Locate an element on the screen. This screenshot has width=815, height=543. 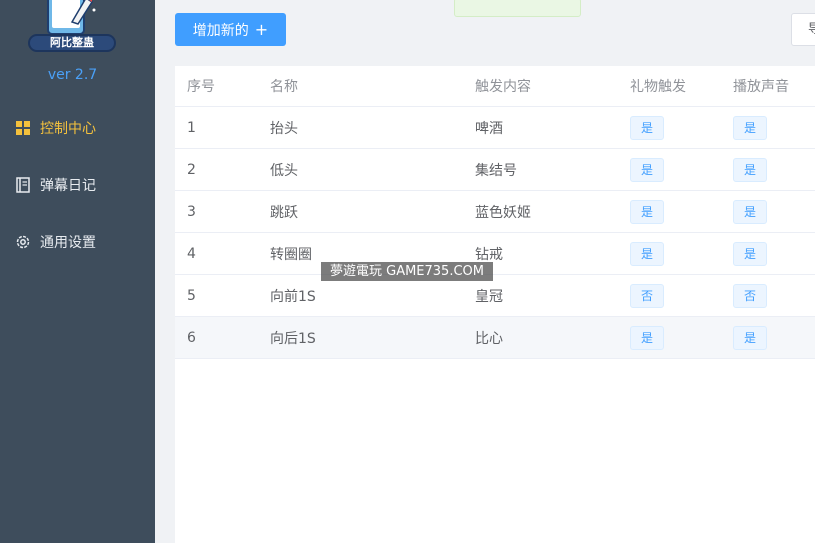
sidebar-item-general-settings: 通用设置 is located at coordinates (55, 242).